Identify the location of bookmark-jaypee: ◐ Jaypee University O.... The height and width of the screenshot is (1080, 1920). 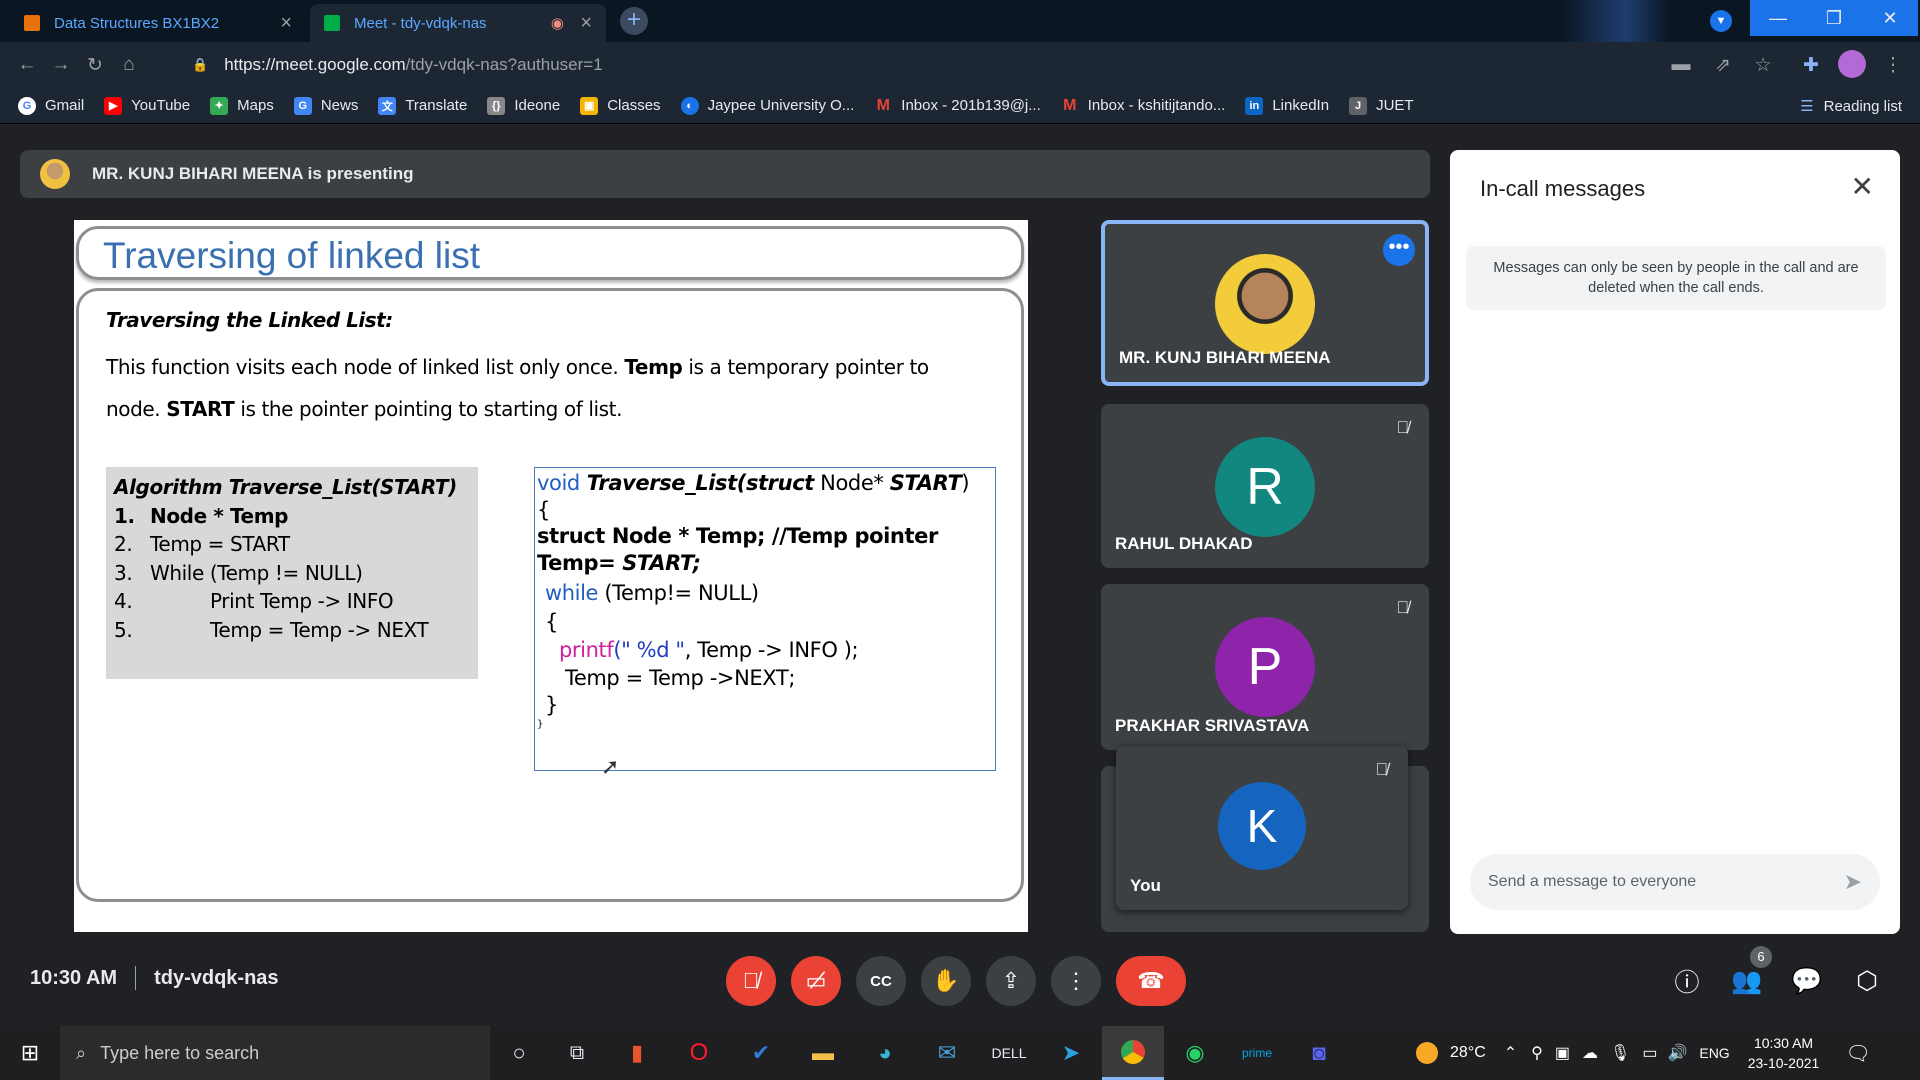
(767, 105).